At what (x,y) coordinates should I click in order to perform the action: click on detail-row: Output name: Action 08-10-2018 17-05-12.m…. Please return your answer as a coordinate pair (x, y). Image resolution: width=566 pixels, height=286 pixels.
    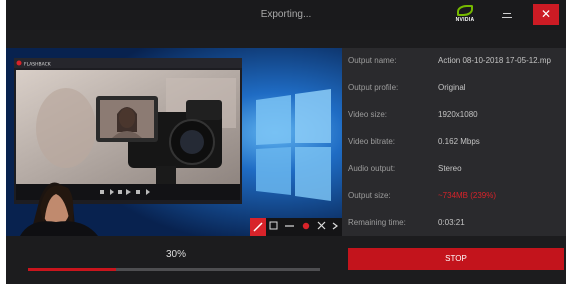
    Looking at the image, I should click on (454, 62).